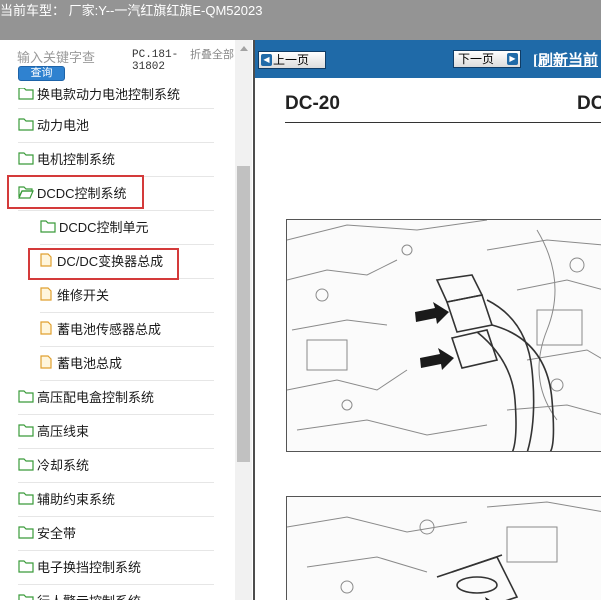  What do you see at coordinates (103, 264) in the screenshot?
I see `highlight-box-dcdc-converter` at bounding box center [103, 264].